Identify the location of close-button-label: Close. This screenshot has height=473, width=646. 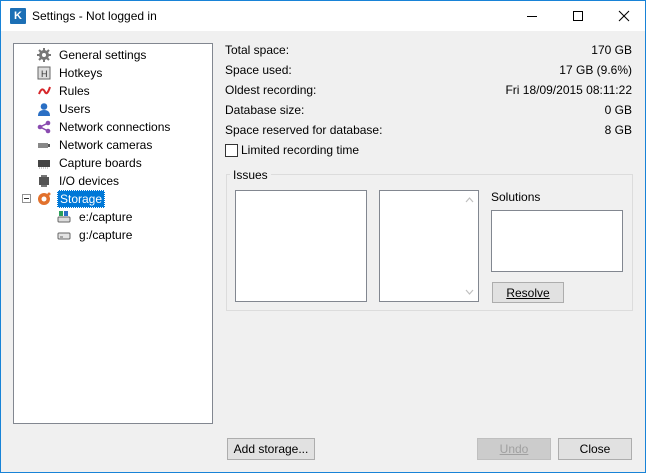
(595, 449).